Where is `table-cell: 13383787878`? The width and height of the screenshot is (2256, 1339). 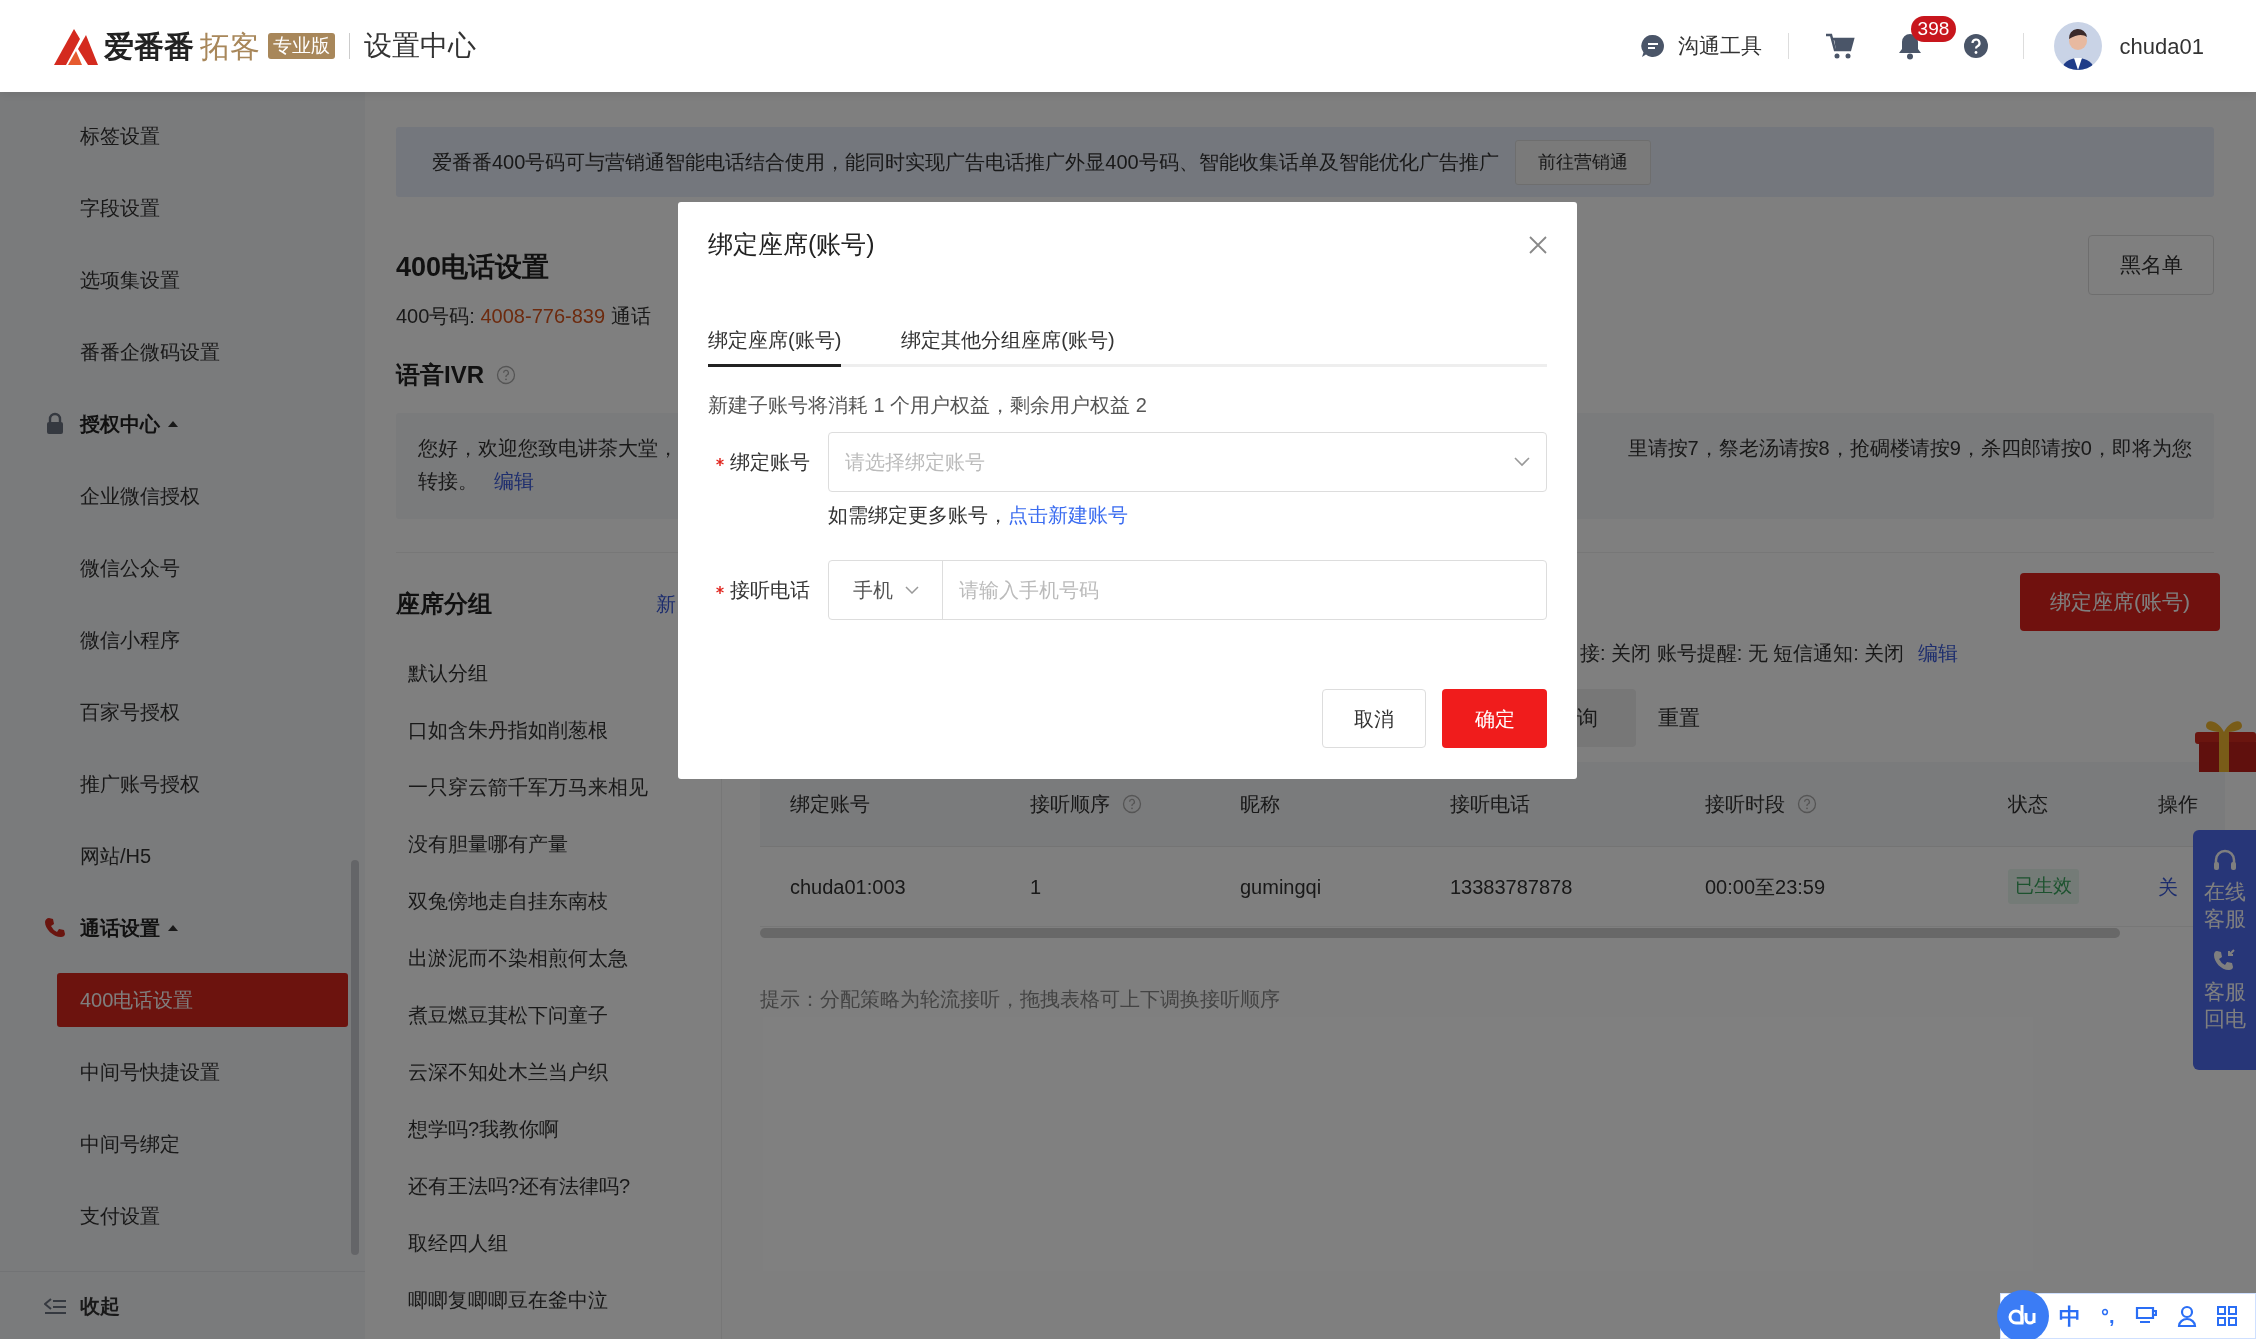
table-cell: 13383787878 is located at coordinates (1511, 886).